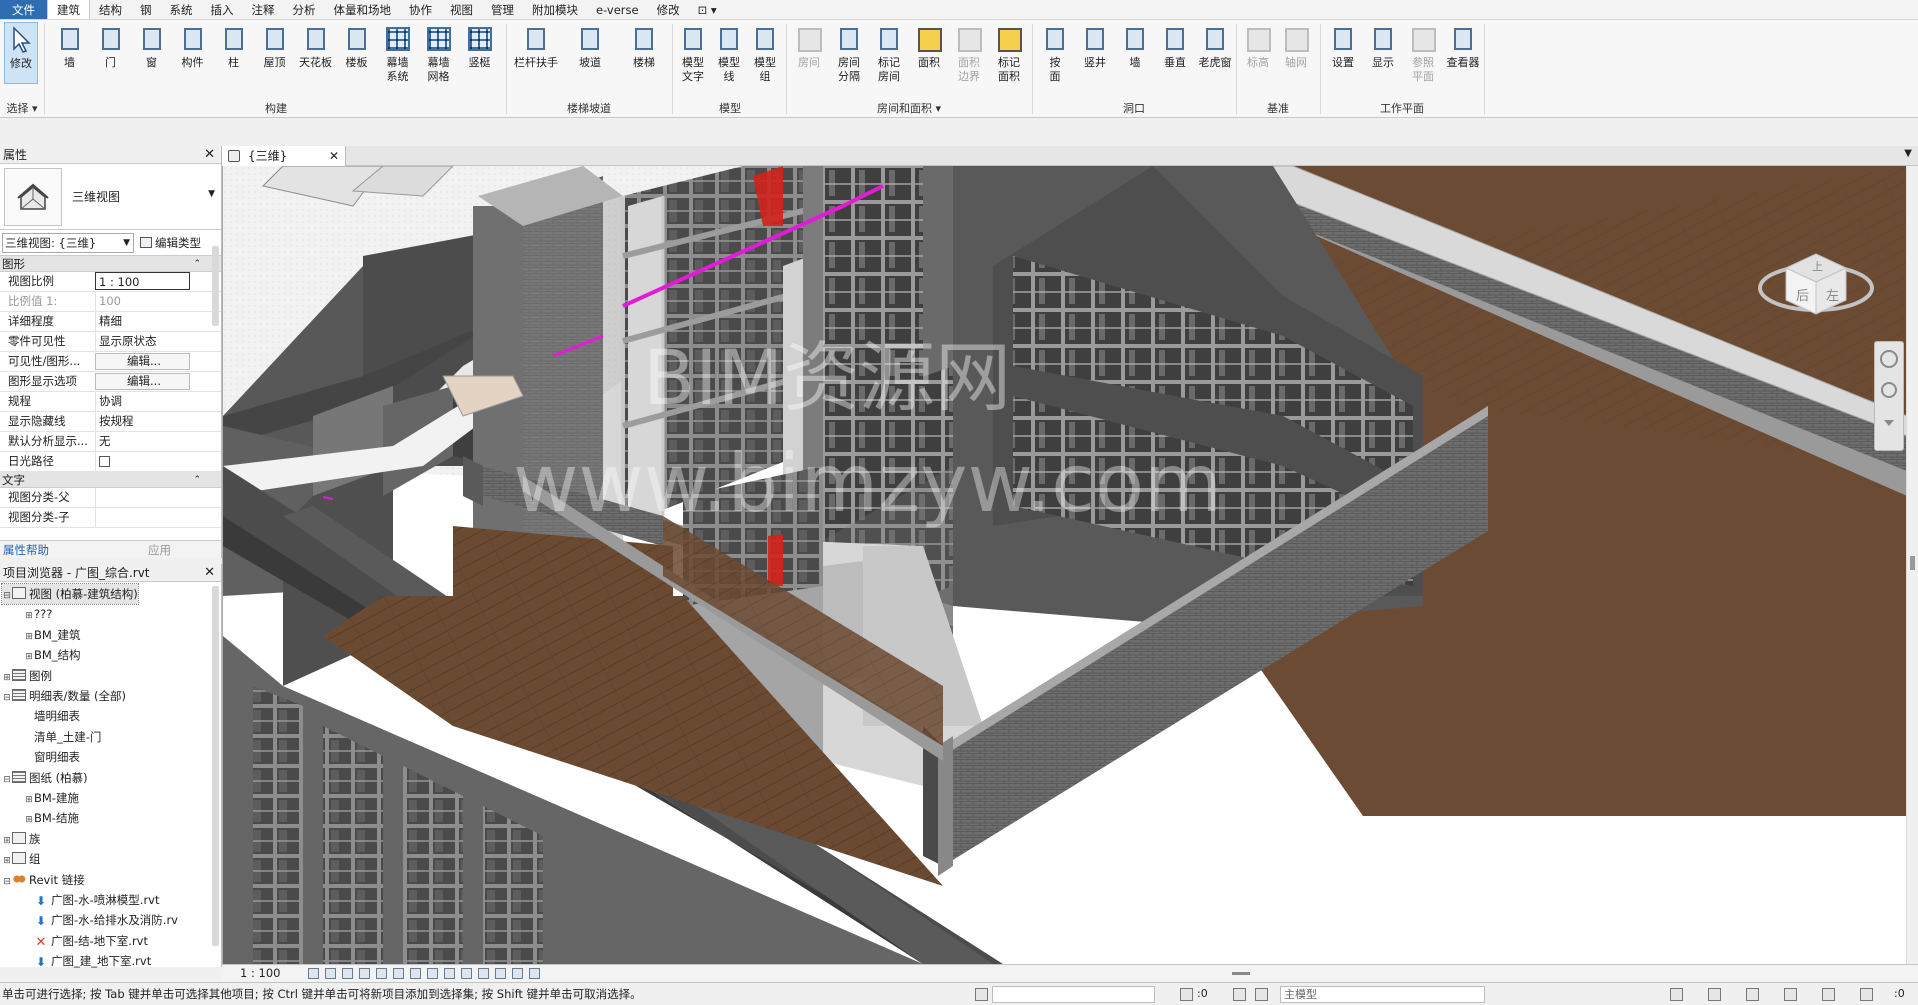 The width and height of the screenshot is (1918, 1005). I want to click on menu-tab: e-verse, so click(617, 9).